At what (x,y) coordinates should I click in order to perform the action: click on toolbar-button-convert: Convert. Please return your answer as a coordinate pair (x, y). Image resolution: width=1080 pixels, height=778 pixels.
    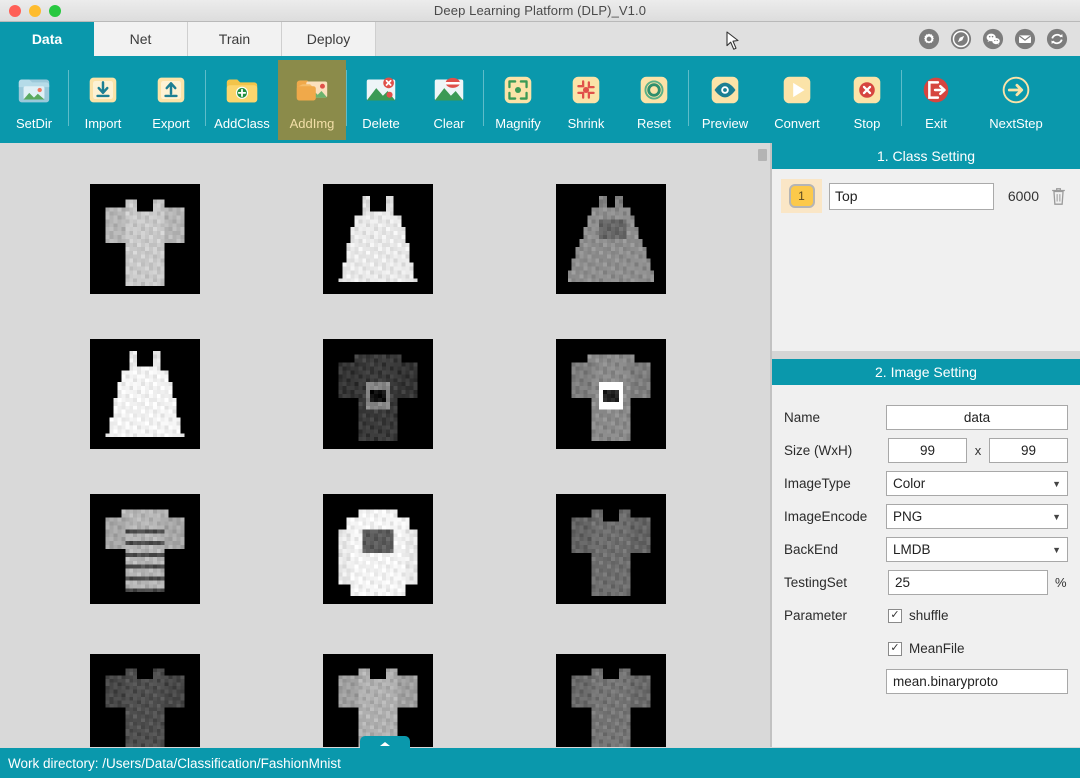
    Looking at the image, I should click on (797, 100).